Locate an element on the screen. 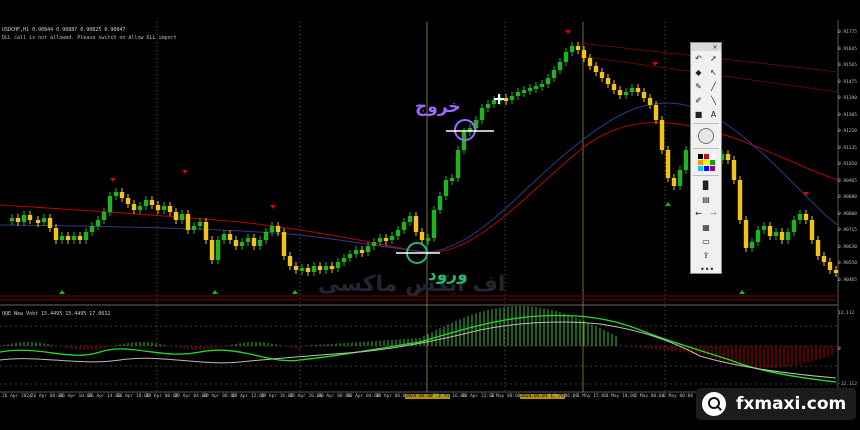  price-tick: 0.91775 is located at coordinates (847, 32).